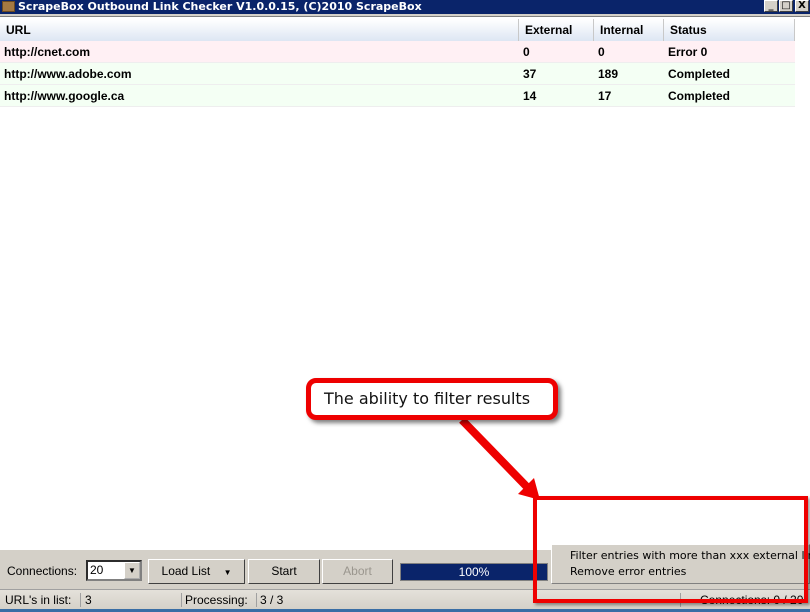  Describe the element at coordinates (495, 454) in the screenshot. I see `arrow-shaft` at that location.